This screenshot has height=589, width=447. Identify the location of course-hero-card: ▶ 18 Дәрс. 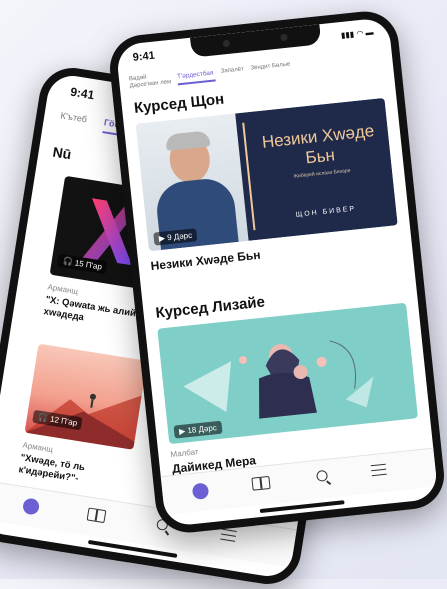
(288, 373).